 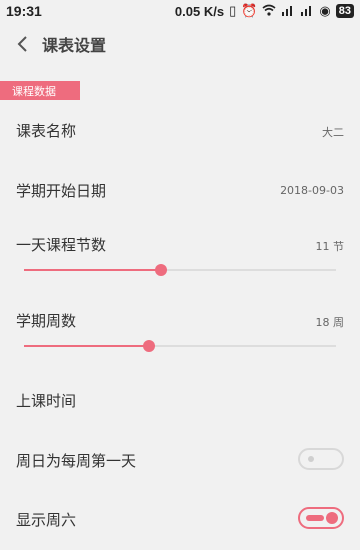 What do you see at coordinates (46, 321) in the screenshot?
I see `term-weeks-label: 学期周数` at bounding box center [46, 321].